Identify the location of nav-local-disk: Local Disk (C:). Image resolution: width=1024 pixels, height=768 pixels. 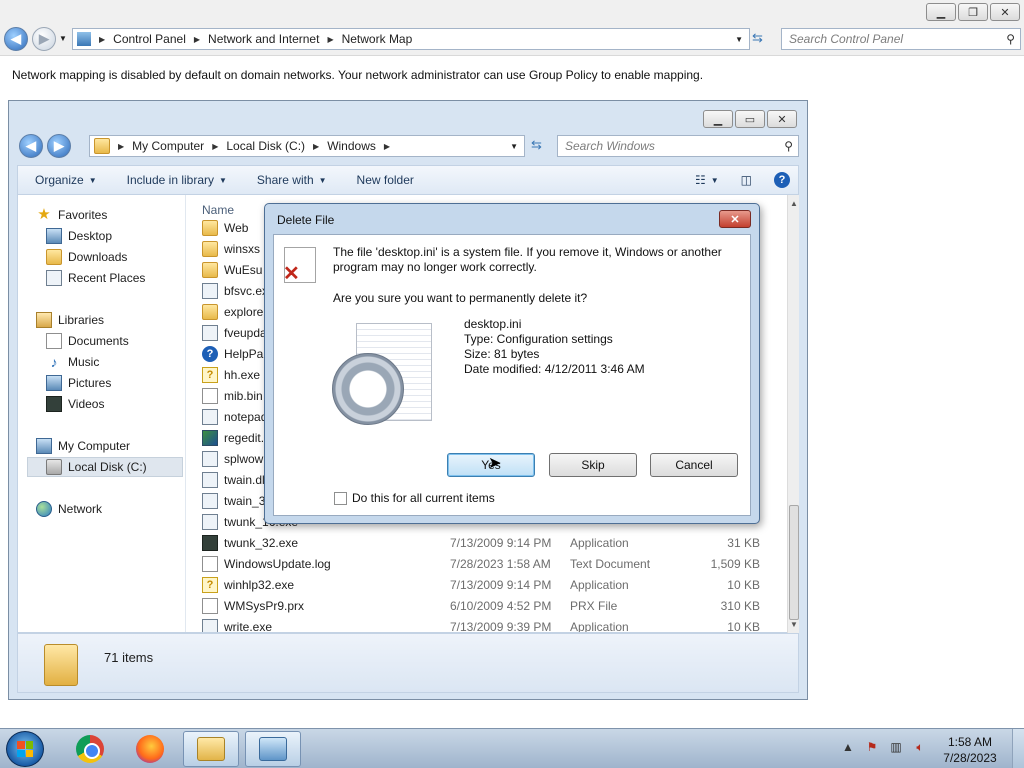
(105, 467).